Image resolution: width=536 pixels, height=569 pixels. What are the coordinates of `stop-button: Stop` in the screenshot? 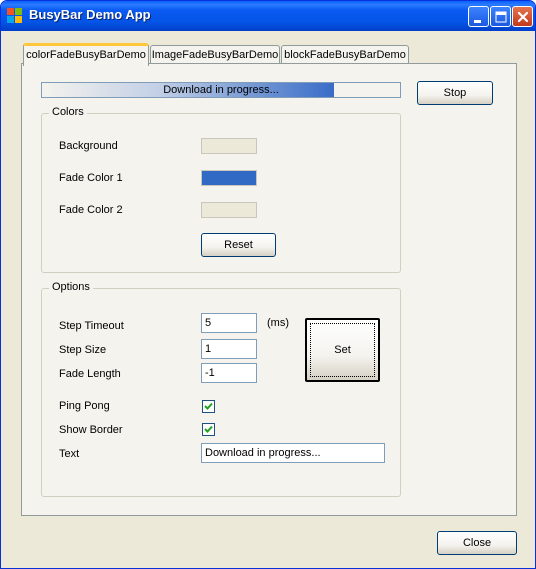 It's located at (455, 93).